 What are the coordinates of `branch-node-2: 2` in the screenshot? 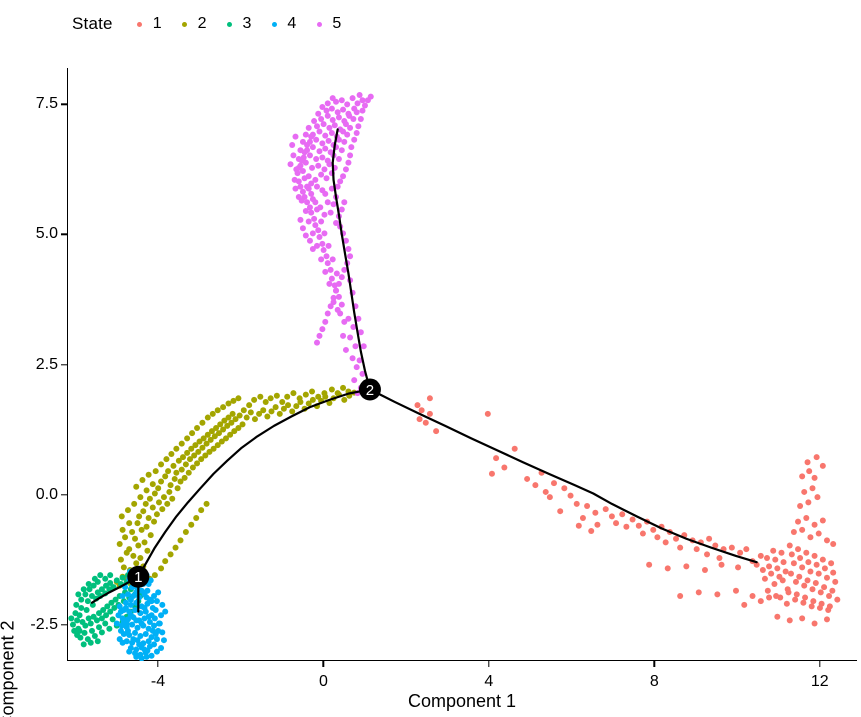 It's located at (369, 389).